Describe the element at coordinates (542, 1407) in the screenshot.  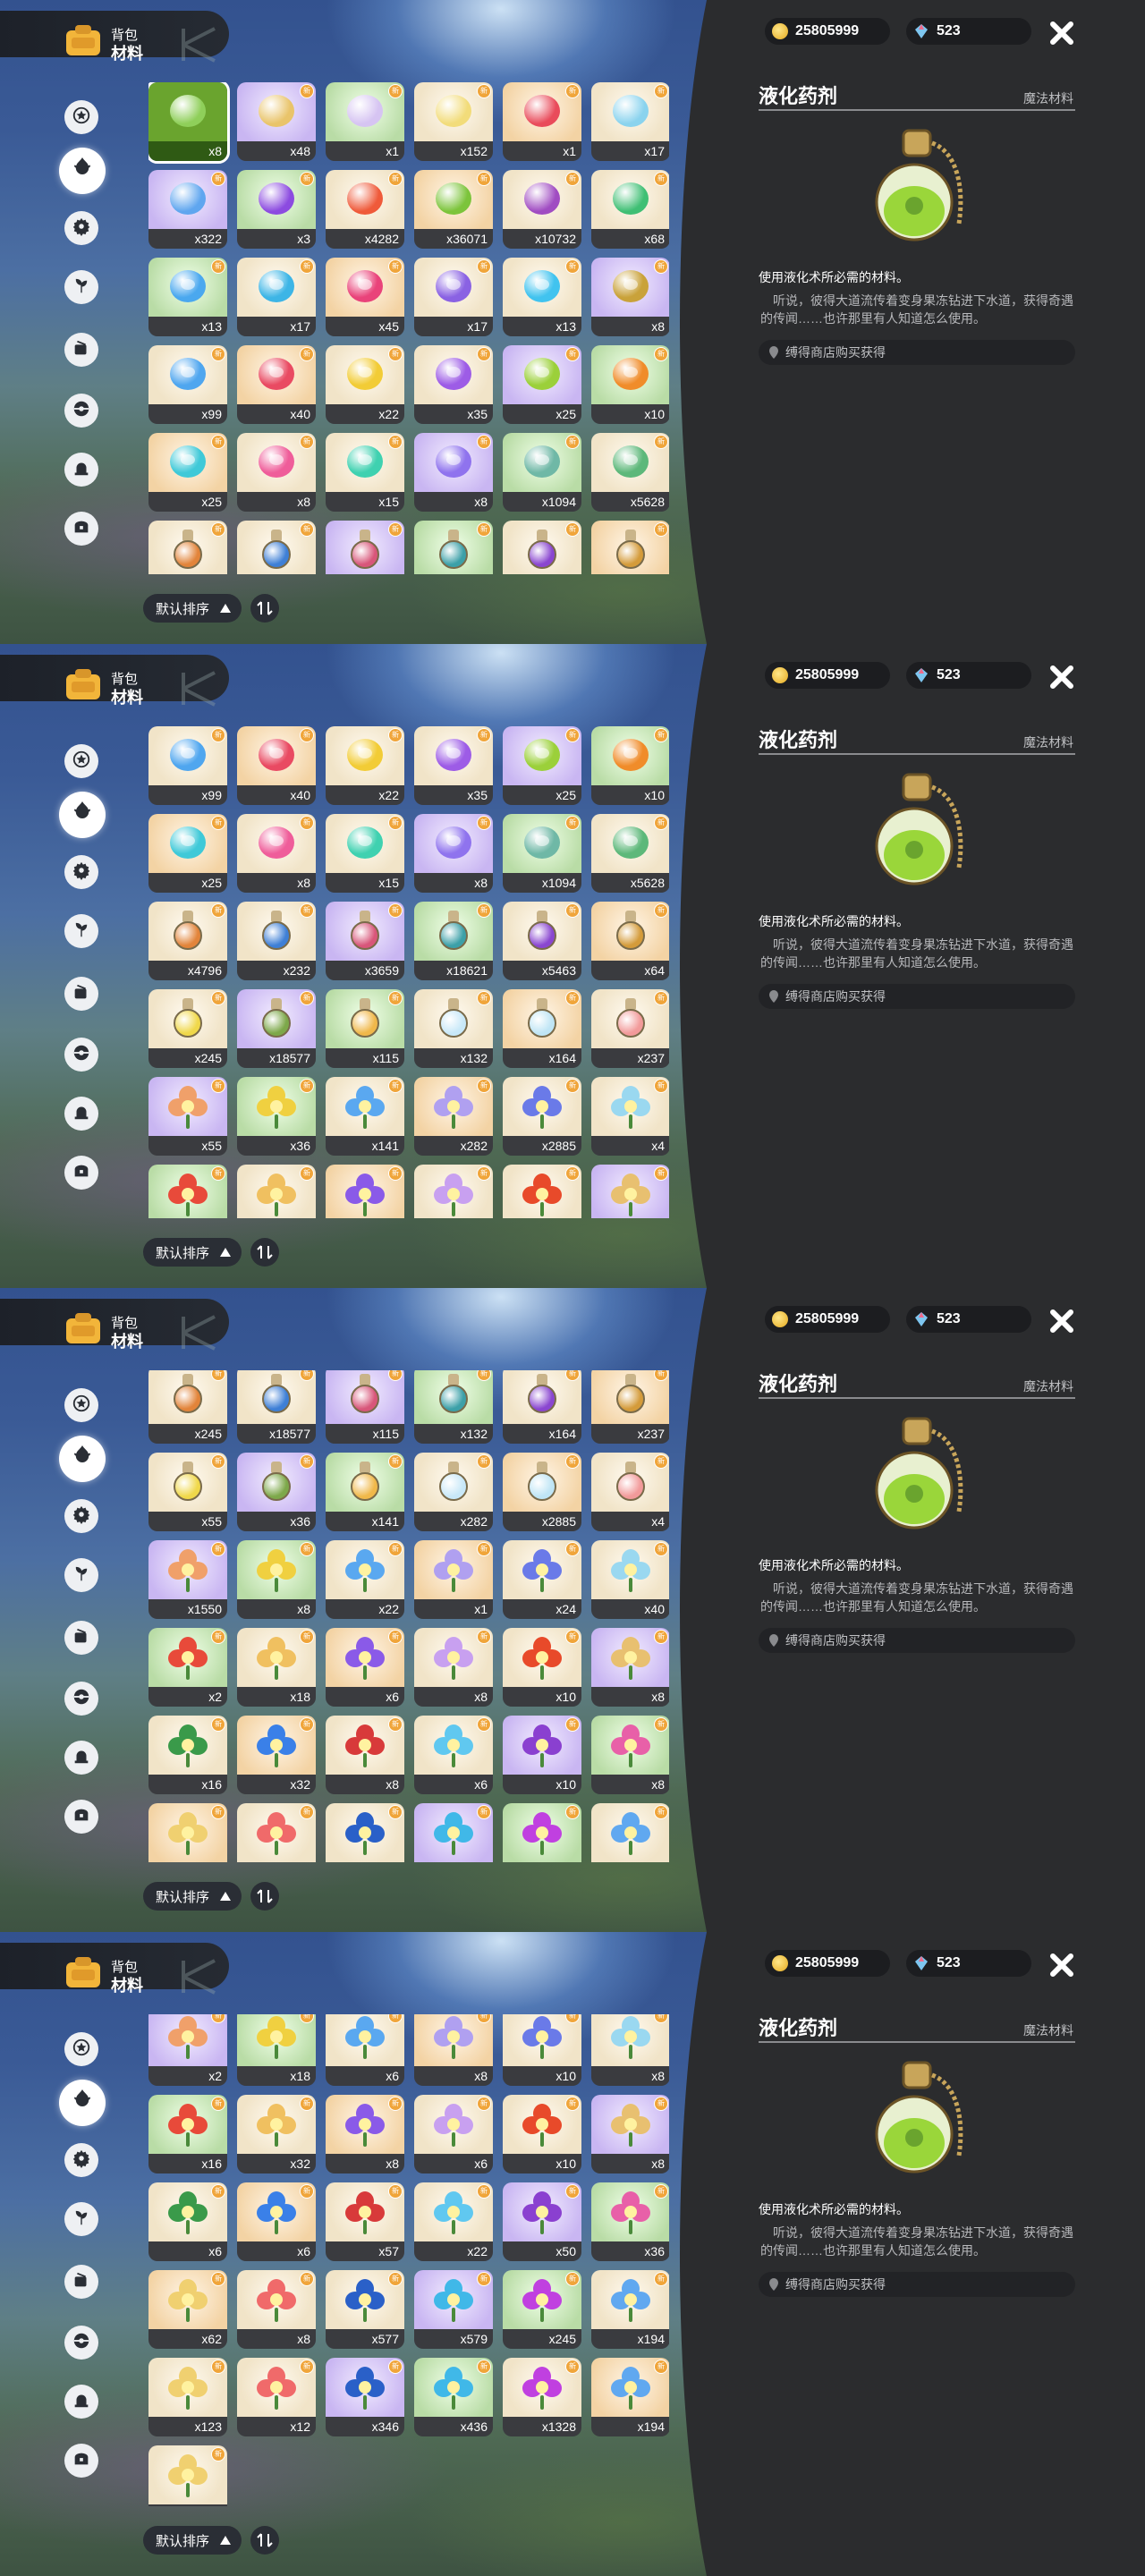
I see `item-slot: 新 x164` at that location.